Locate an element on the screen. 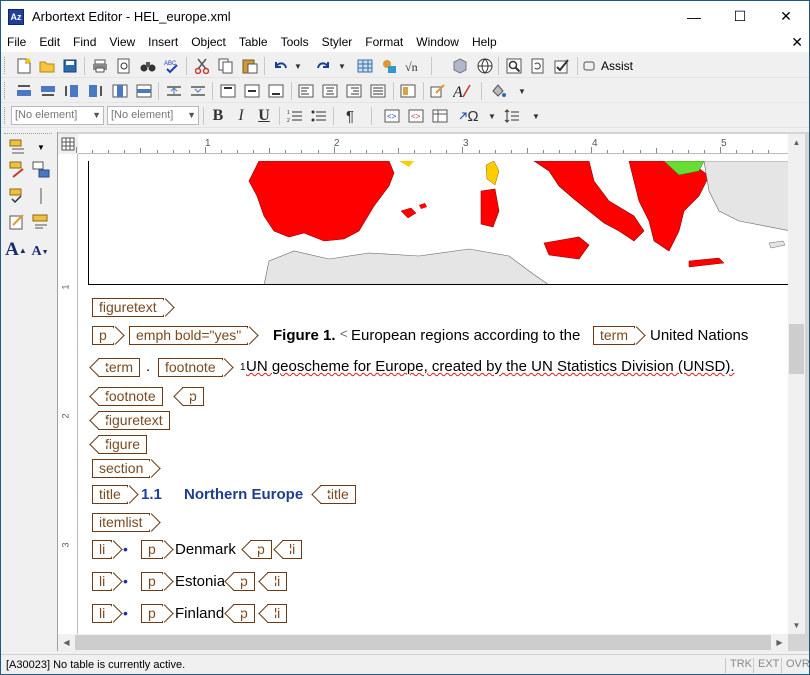  vertical-scroll-thumb is located at coordinates (796, 349).